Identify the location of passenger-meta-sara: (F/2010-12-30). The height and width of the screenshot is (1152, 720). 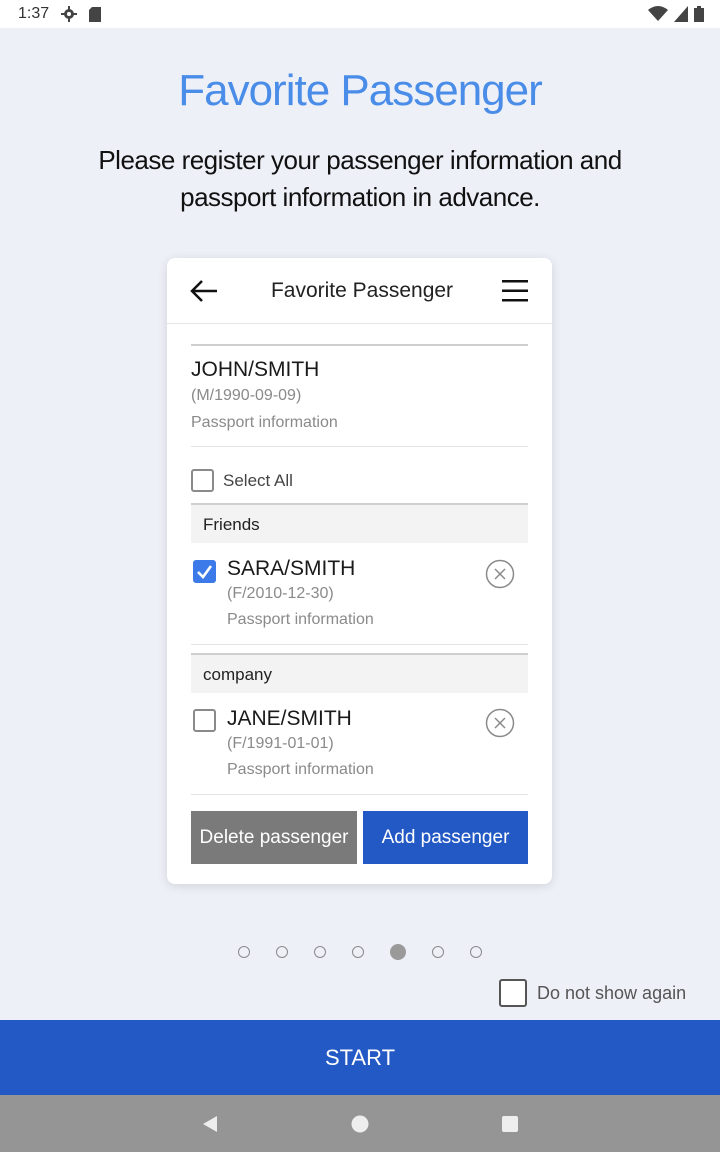
(280, 593).